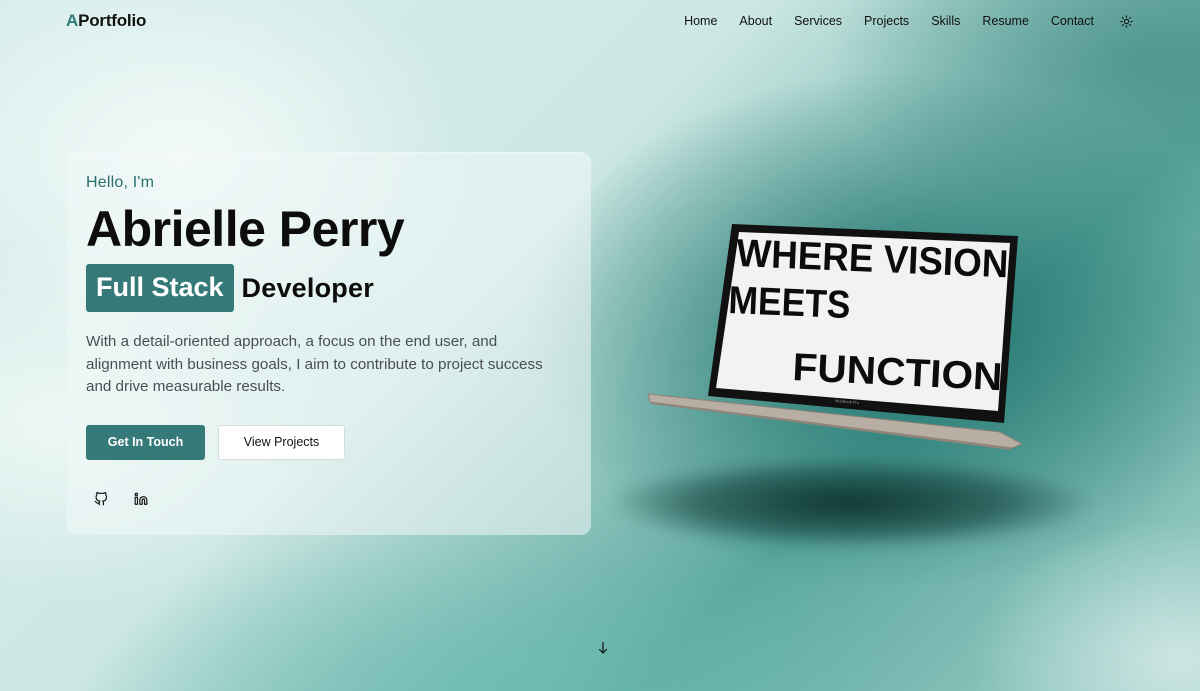 The height and width of the screenshot is (691, 1200). What do you see at coordinates (145, 442) in the screenshot?
I see `get-in-touch-button: Get In Touch` at bounding box center [145, 442].